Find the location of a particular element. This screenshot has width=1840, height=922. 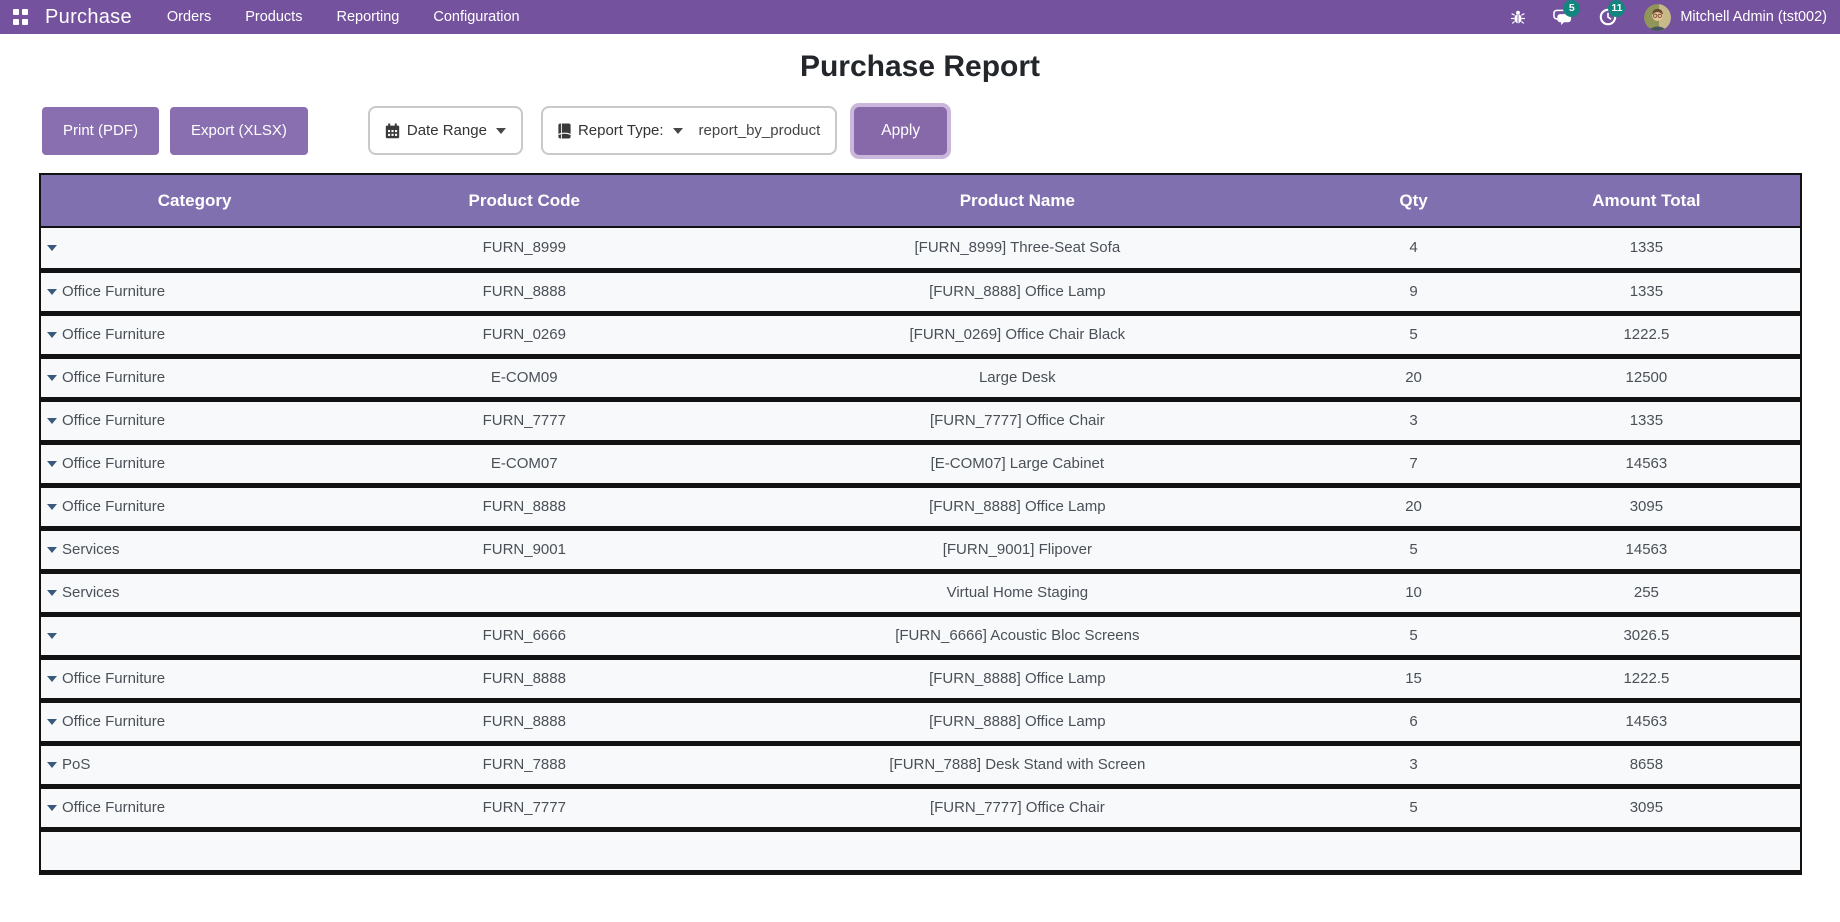

user-name: Mitchell Admin (tst002) is located at coordinates (1753, 17).